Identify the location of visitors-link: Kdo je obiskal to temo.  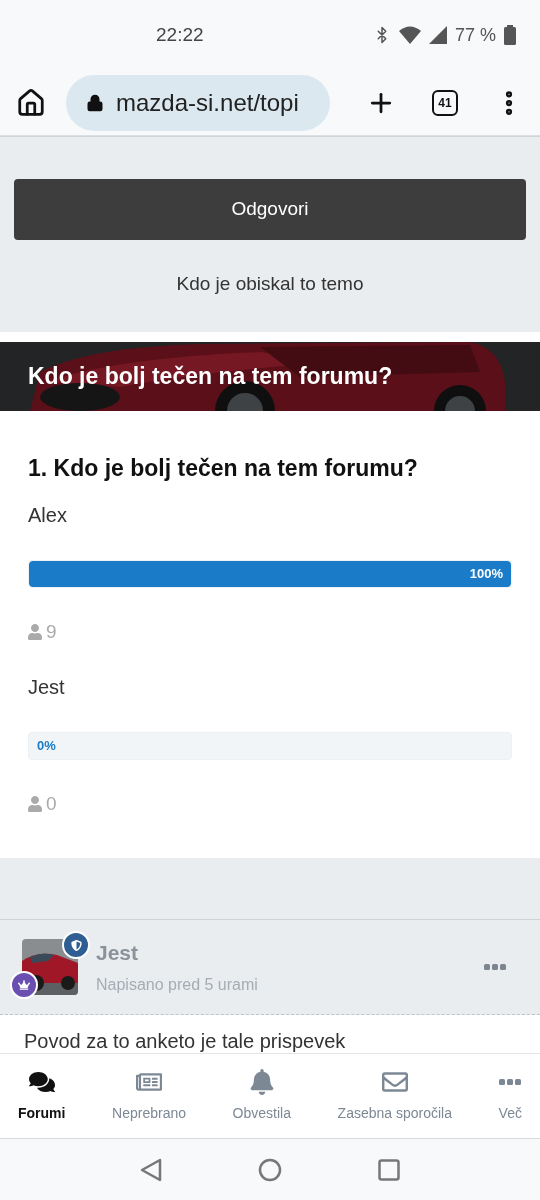
(270, 284).